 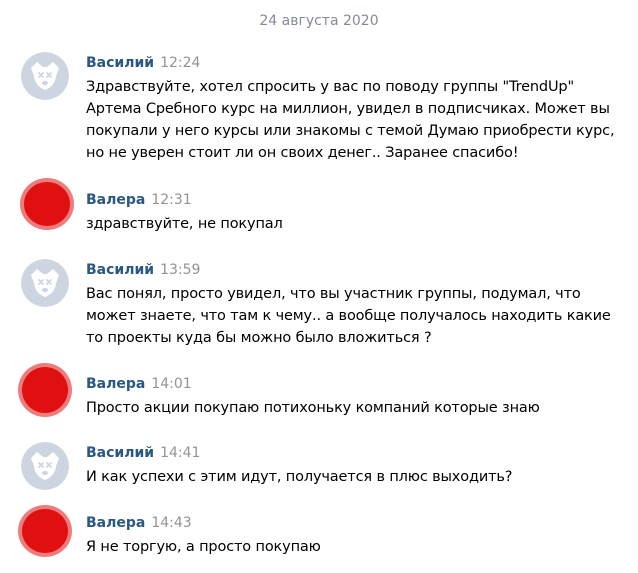 What do you see at coordinates (171, 384) in the screenshot?
I see `message-time: 14:01` at bounding box center [171, 384].